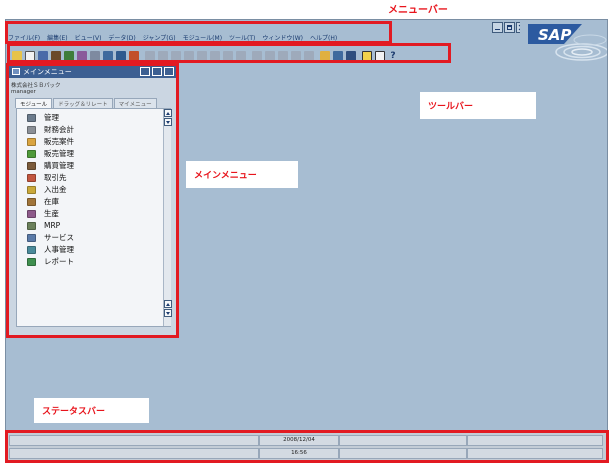 Image resolution: width=613 pixels, height=465 pixels. I want to click on last-record-icon, so click(134, 55).